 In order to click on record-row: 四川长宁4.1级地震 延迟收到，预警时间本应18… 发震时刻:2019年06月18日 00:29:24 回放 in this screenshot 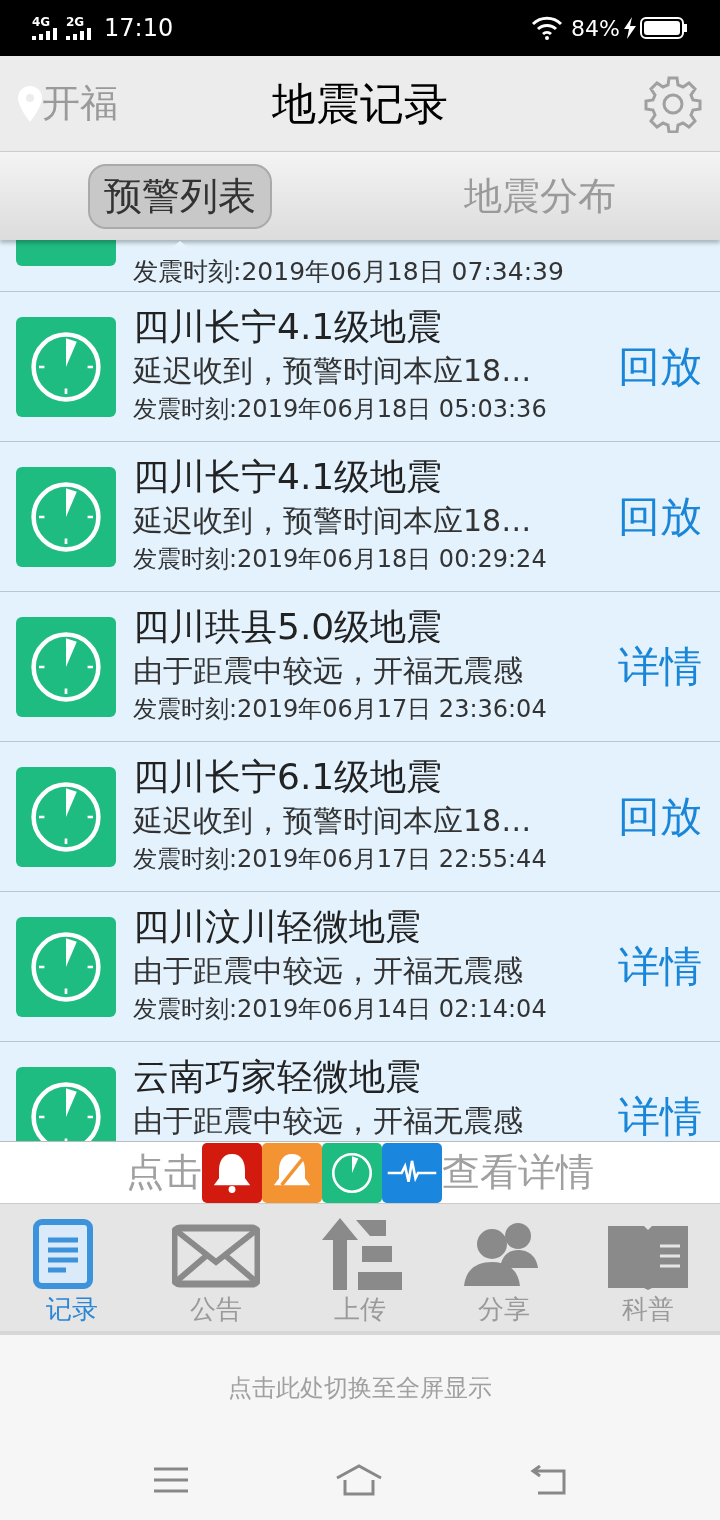, I will do `click(360, 517)`.